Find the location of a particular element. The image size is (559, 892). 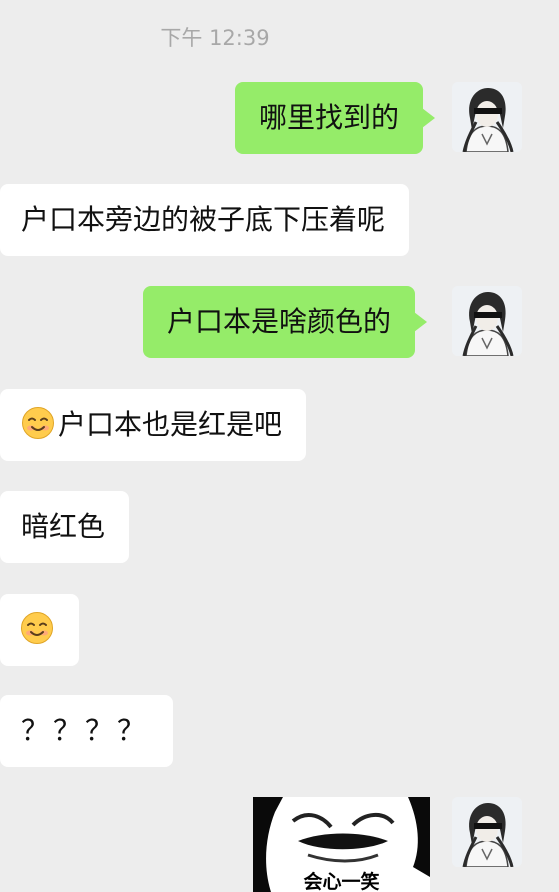

incoming-message-bubble is located at coordinates (39, 630).